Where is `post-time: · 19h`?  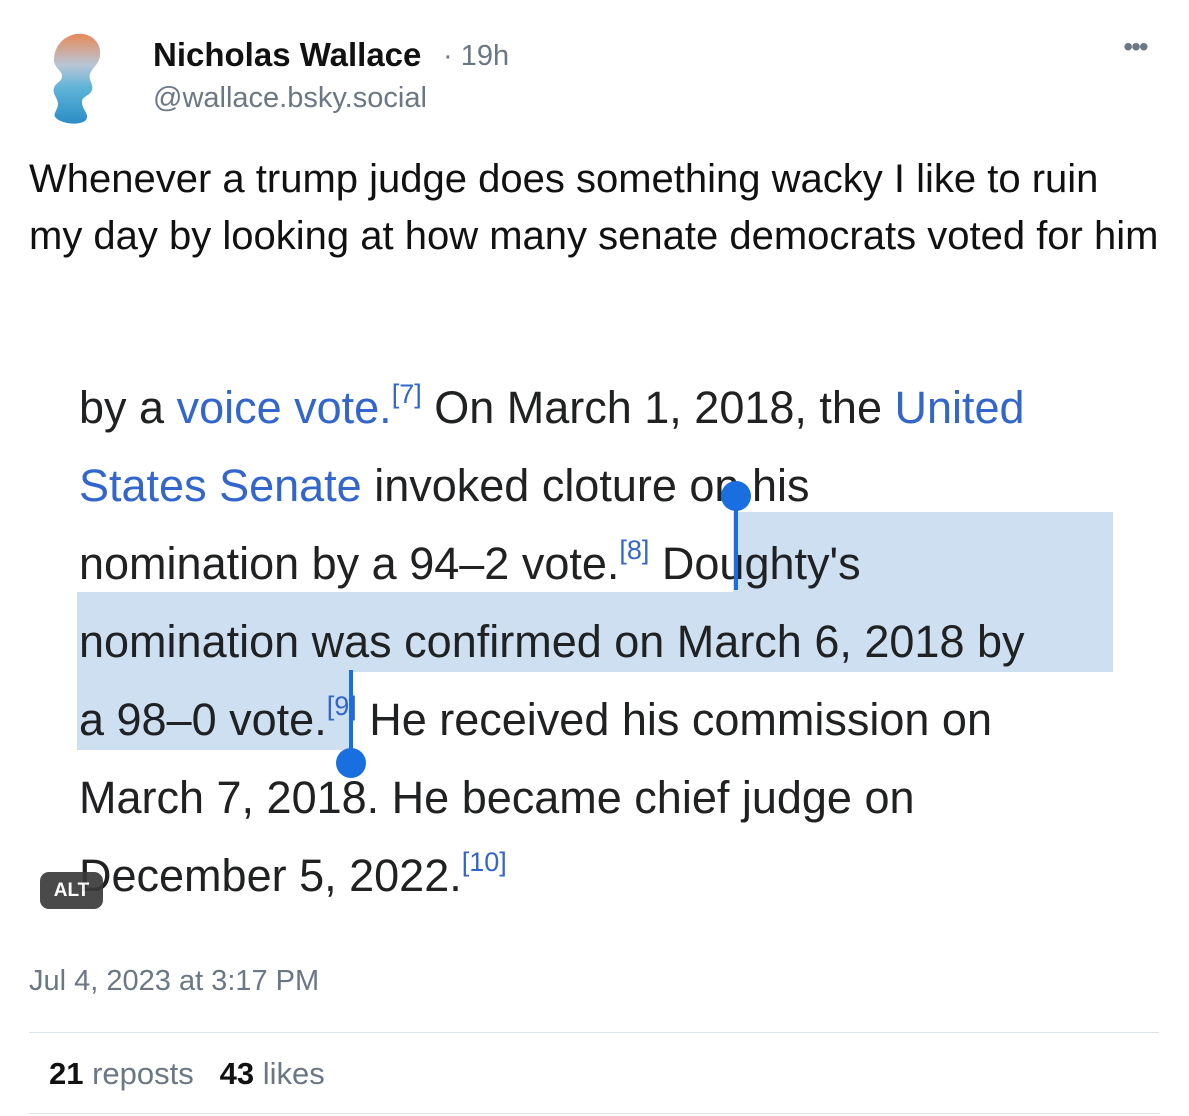 post-time: · 19h is located at coordinates (476, 56).